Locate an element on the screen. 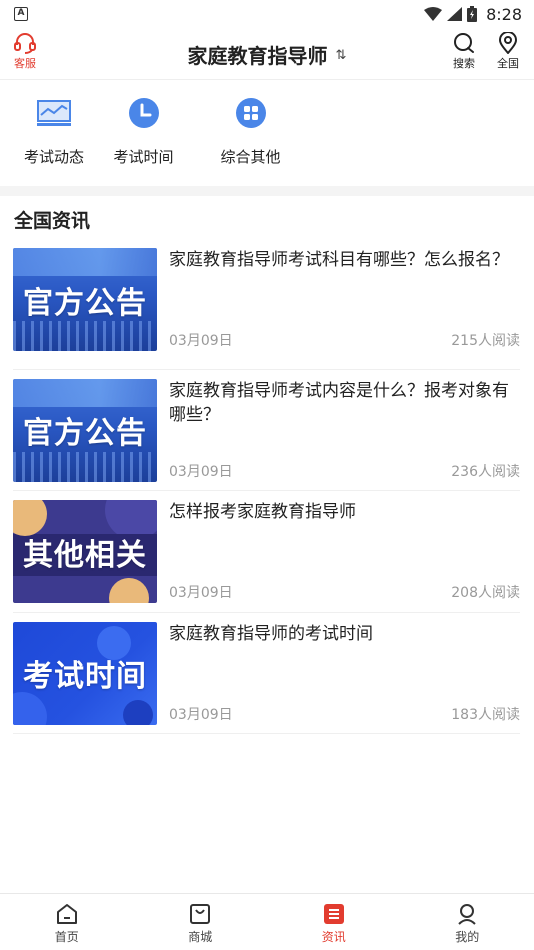  grid-icon is located at coordinates (251, 113).